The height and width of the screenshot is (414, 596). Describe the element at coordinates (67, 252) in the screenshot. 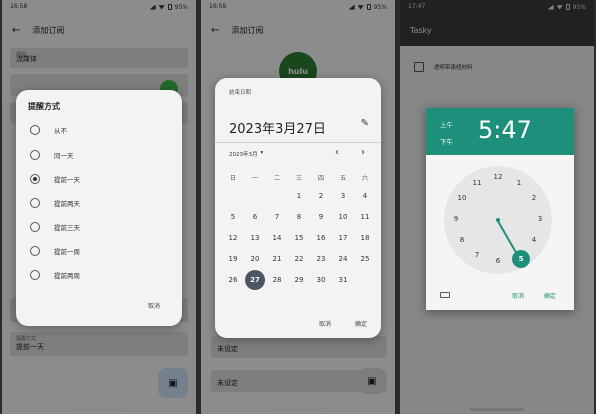

I see `option-label: 提前一周` at that location.